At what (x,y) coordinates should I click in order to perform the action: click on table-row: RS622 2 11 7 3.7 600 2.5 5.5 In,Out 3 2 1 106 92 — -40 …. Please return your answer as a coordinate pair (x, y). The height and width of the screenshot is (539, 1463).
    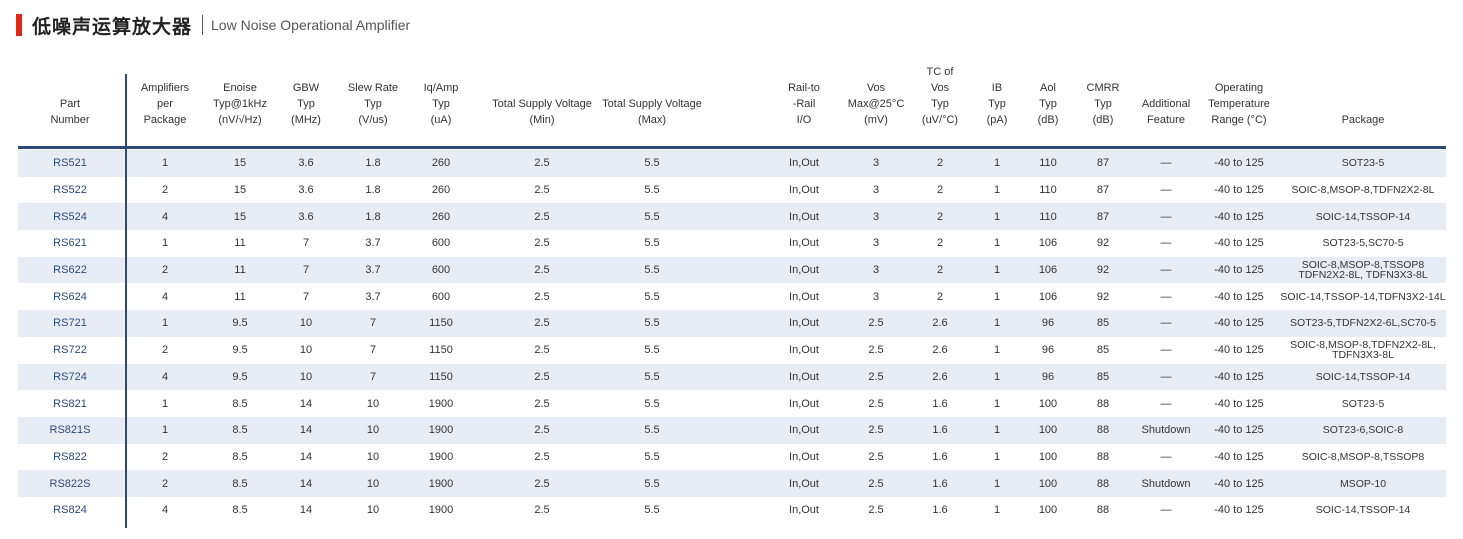
    Looking at the image, I should click on (732, 270).